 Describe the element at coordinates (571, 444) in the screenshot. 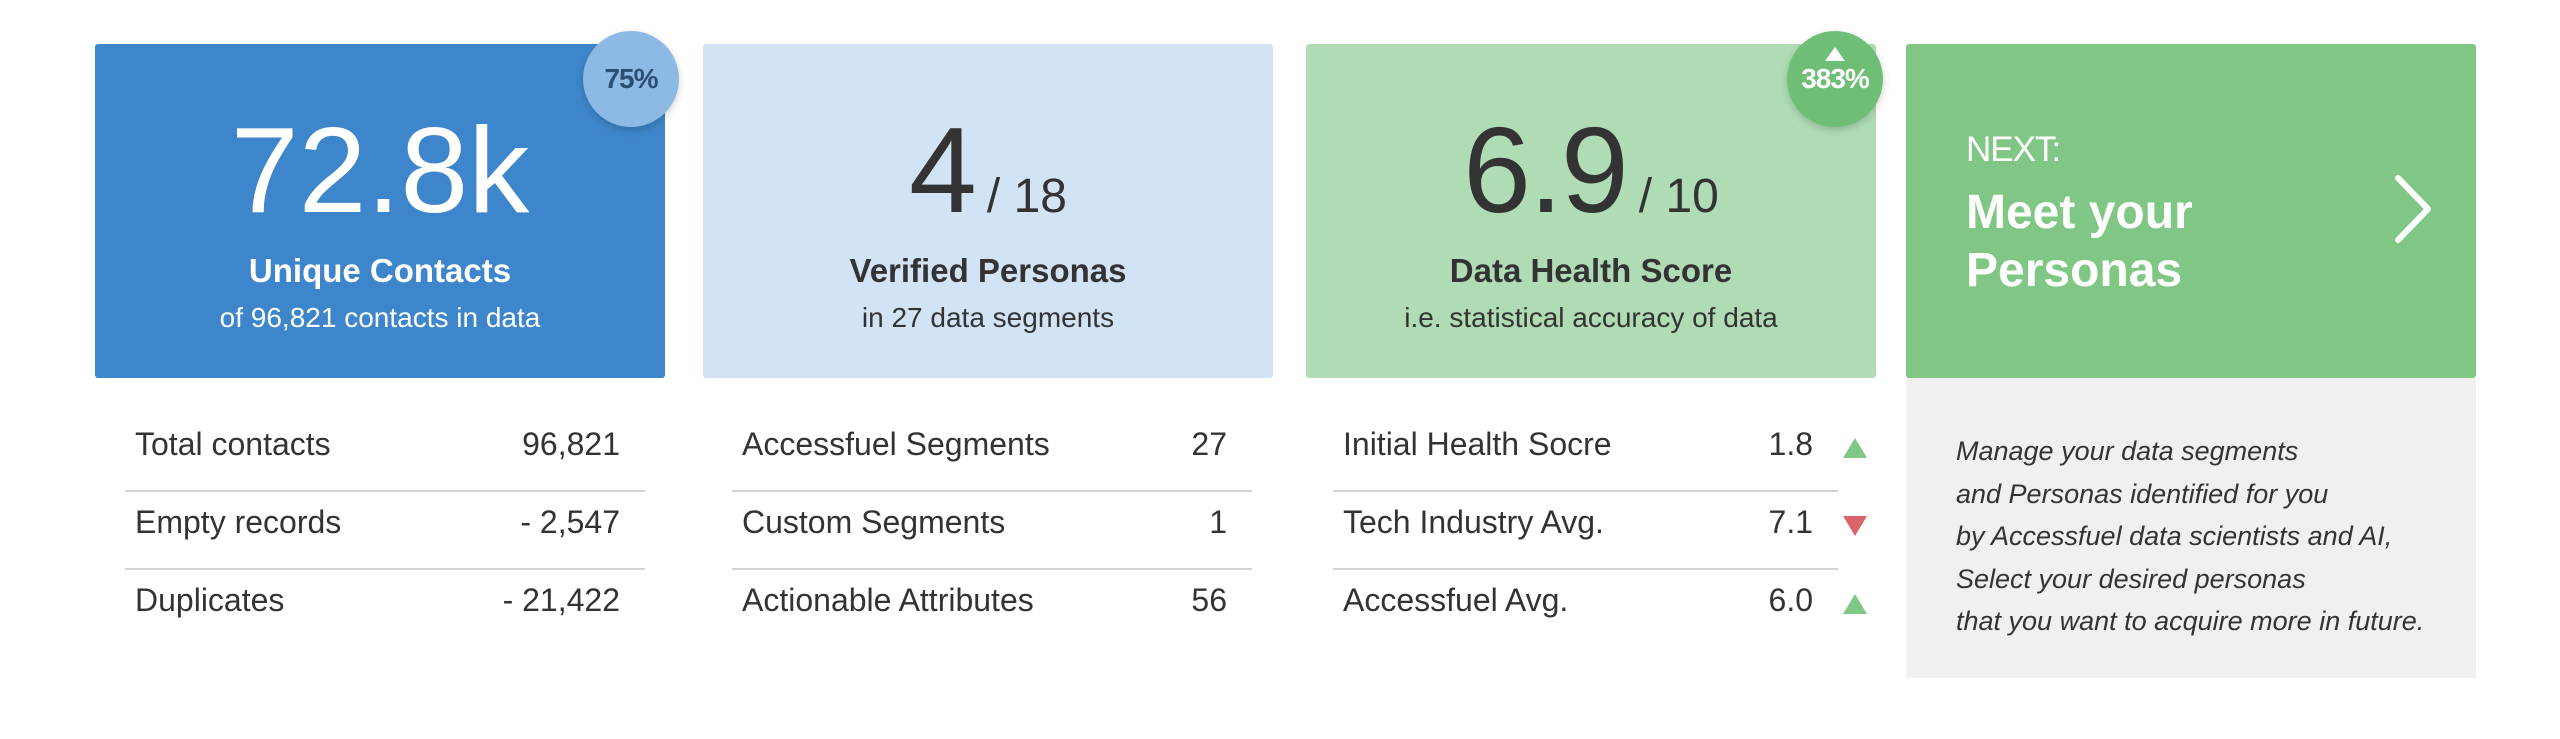

I see `stat-value: 96,821` at that location.